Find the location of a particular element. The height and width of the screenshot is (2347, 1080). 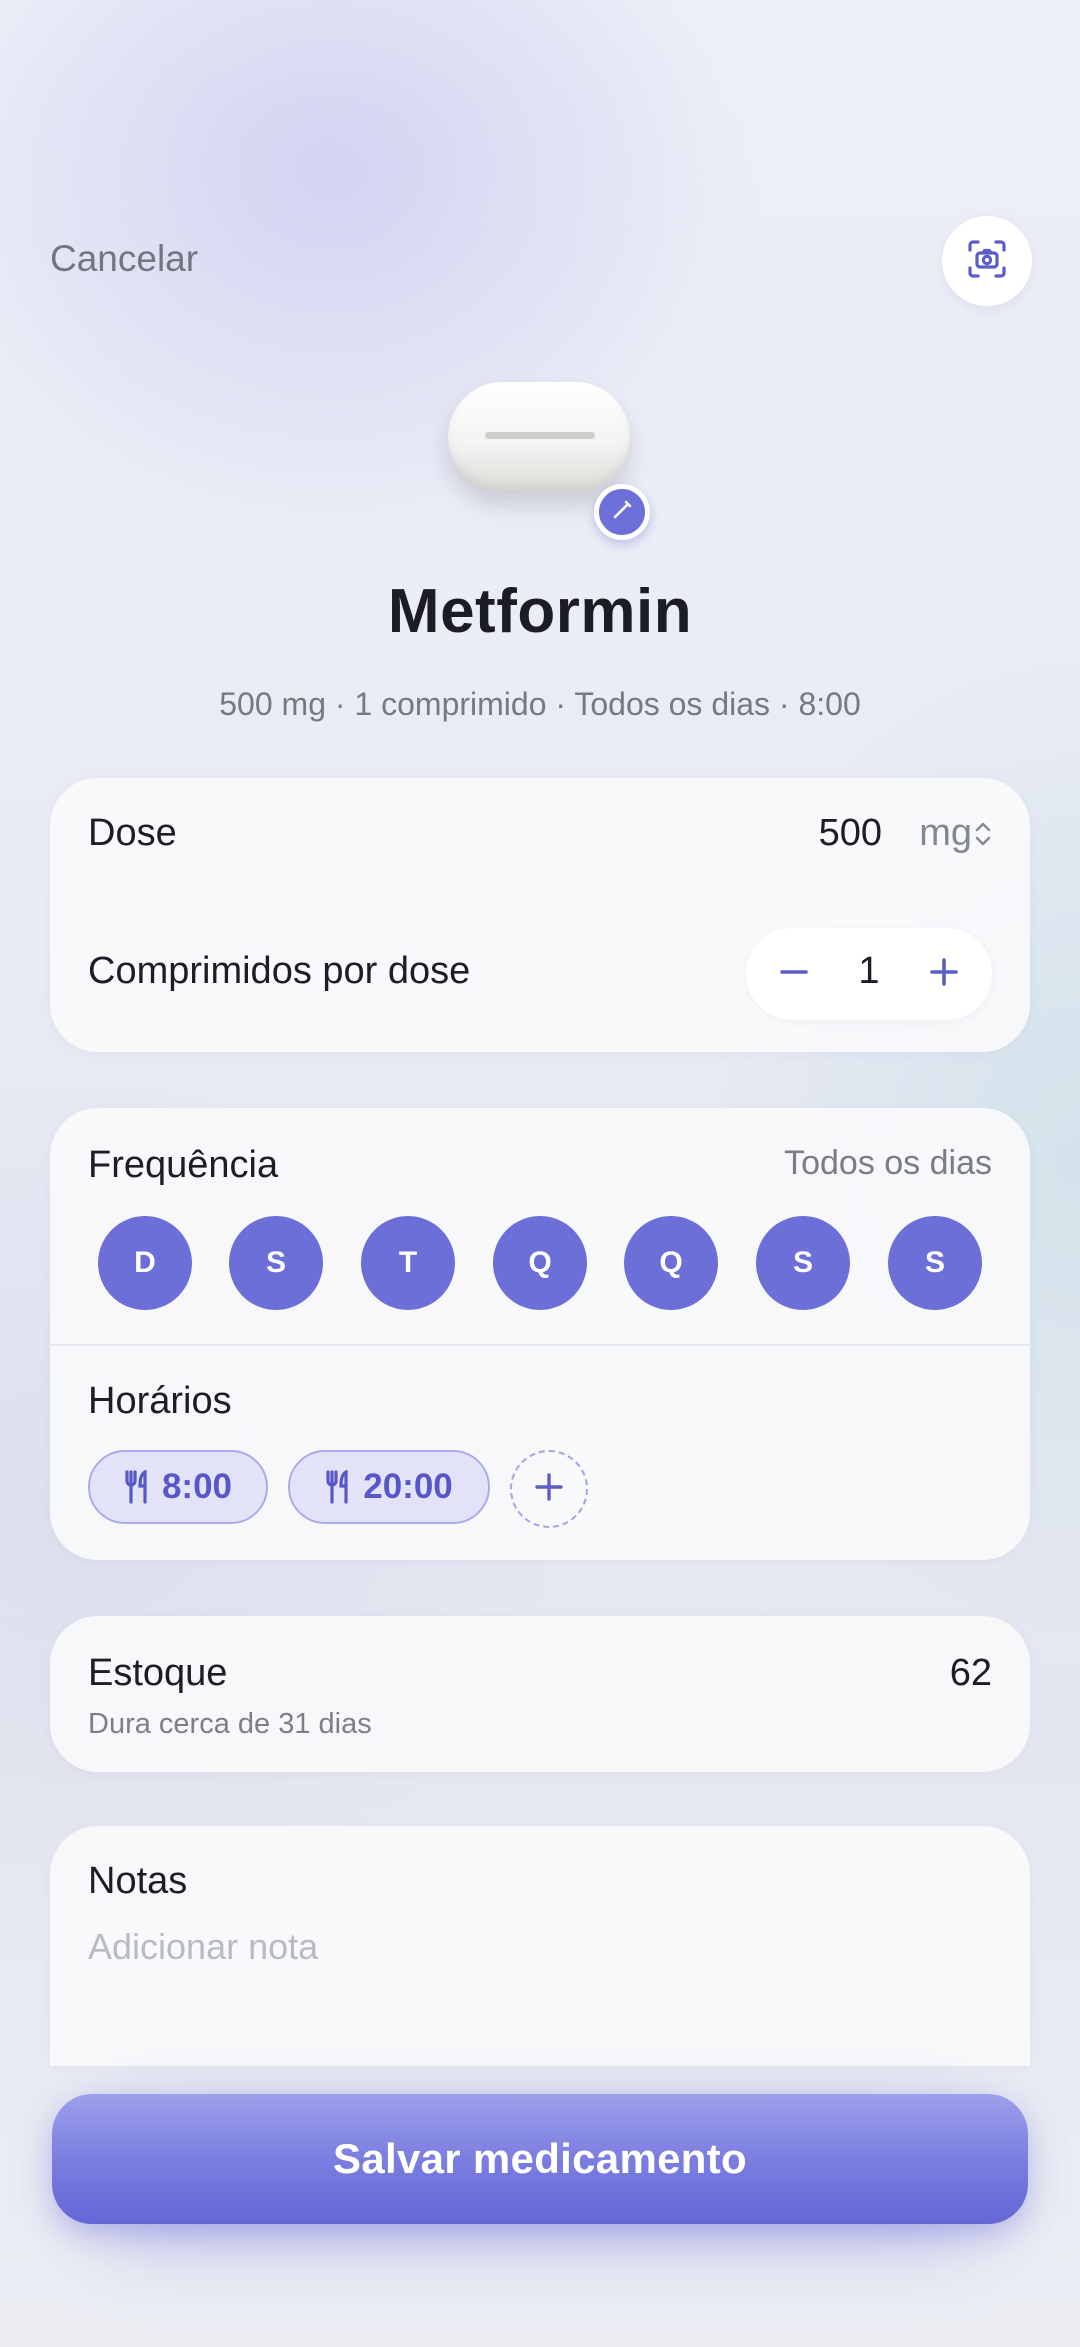

quantity-stepper: 1 is located at coordinates (869, 974).